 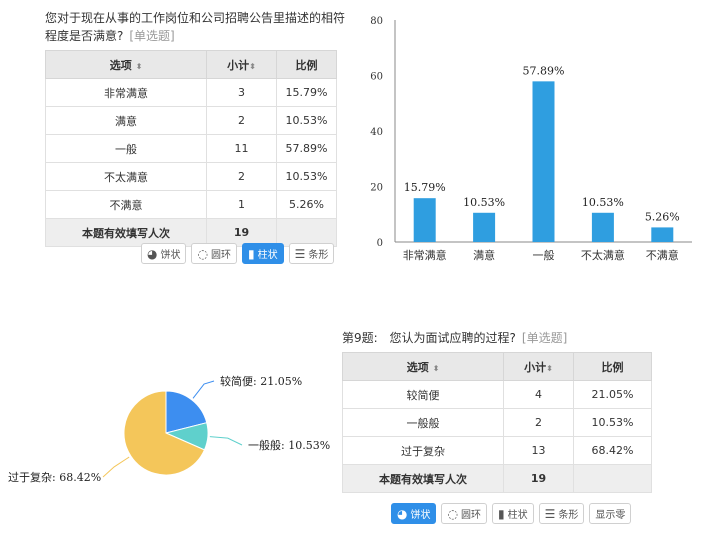 I want to click on bar-data-label: 57.89%, so click(x=544, y=70).